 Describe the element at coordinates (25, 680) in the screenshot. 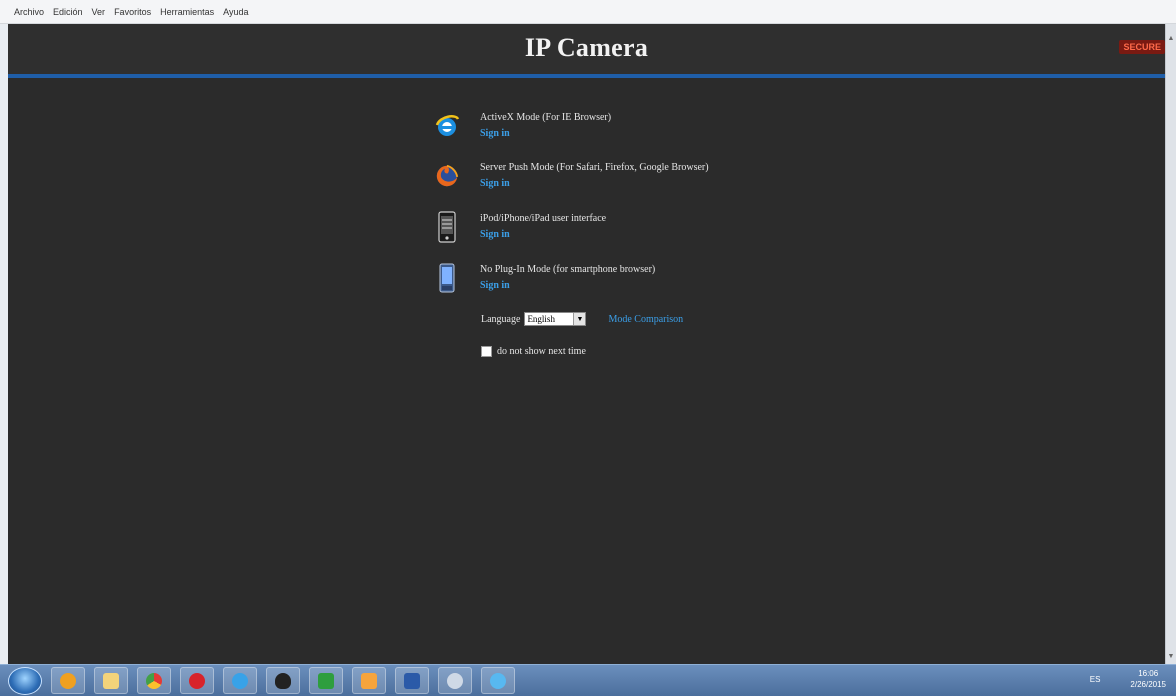

I see `start-button` at that location.